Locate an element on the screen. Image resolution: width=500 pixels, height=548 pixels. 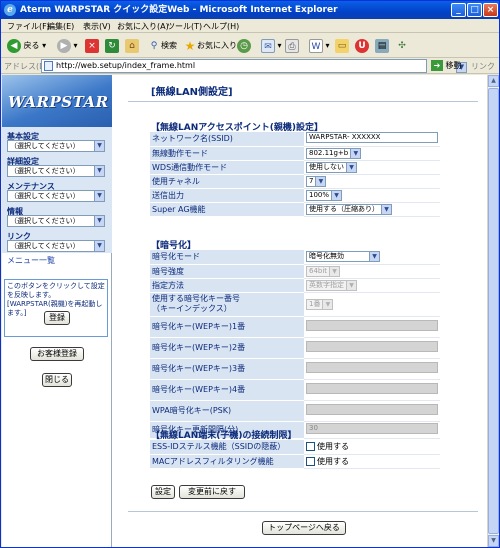
tools-button: ✣ is located at coordinates (402, 46).